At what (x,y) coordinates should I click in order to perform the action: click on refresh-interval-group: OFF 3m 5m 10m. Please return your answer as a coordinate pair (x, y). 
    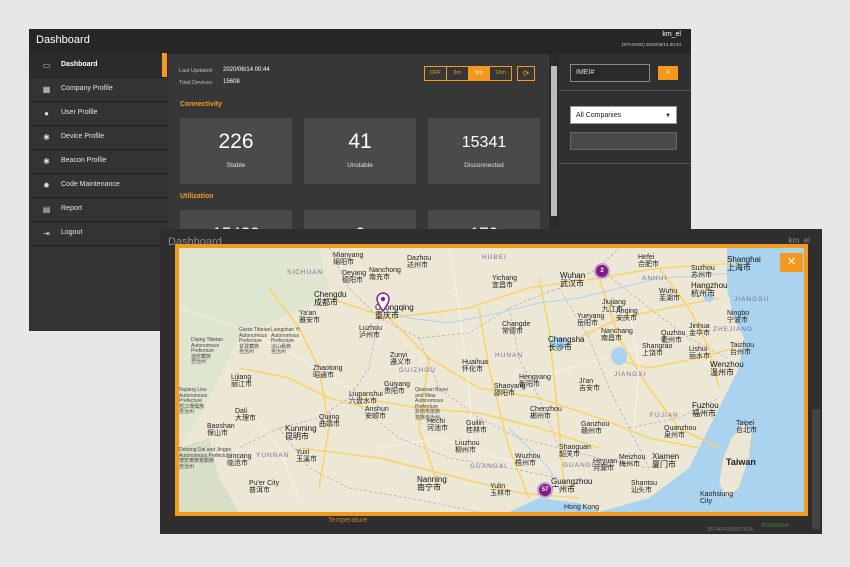
    Looking at the image, I should click on (468, 73).